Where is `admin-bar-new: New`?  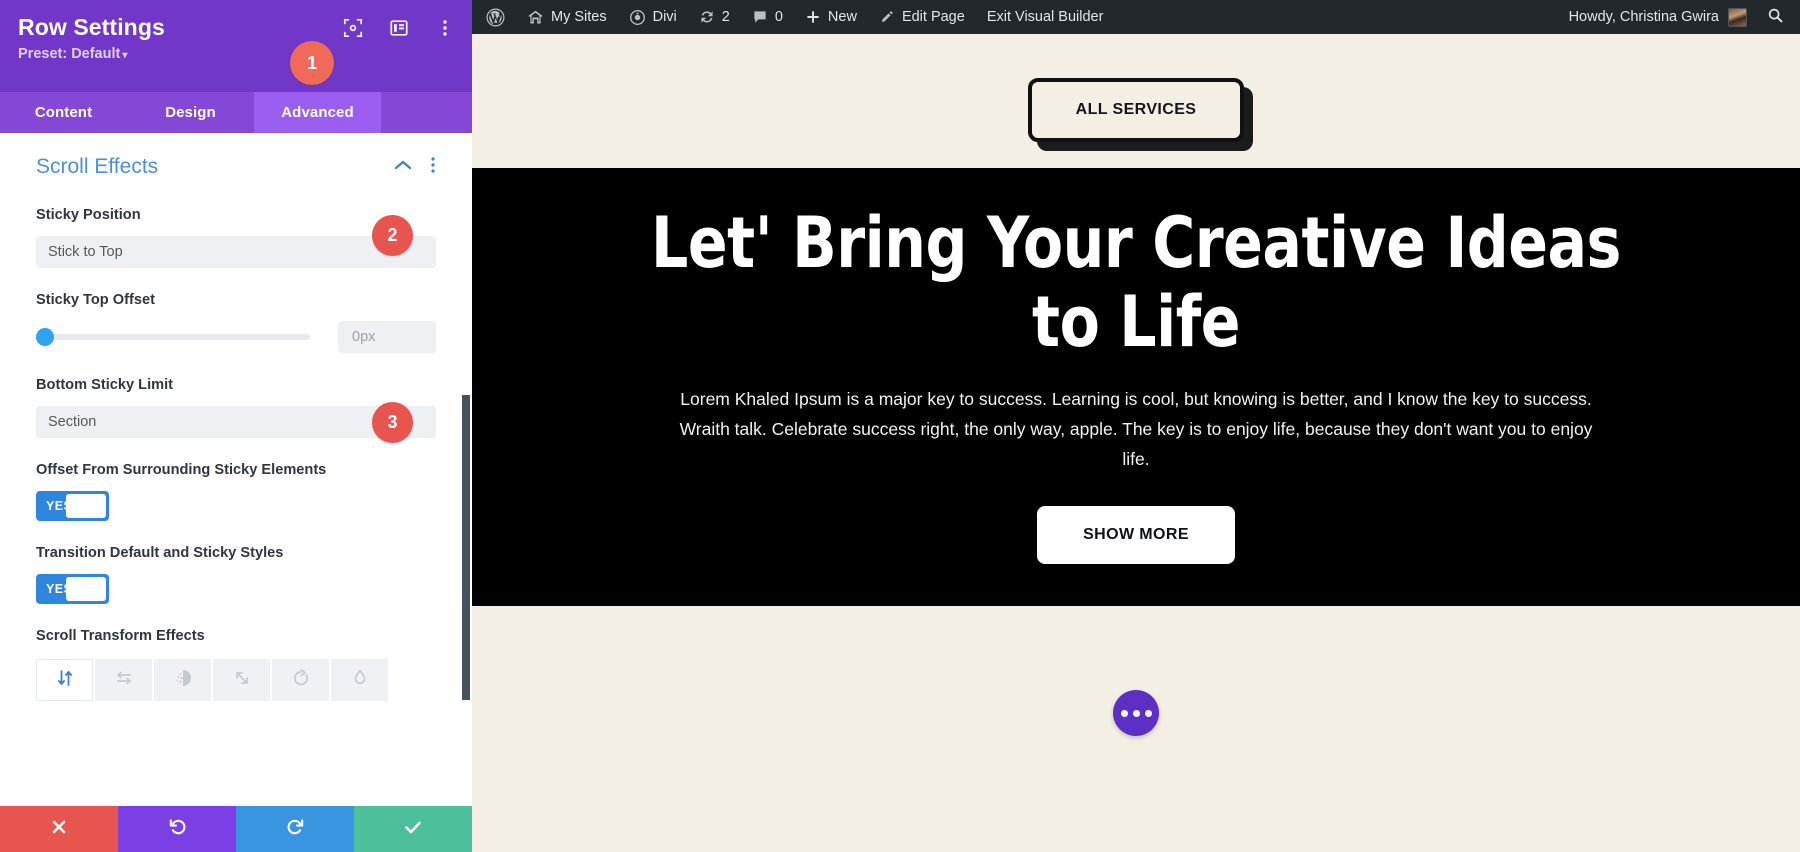
admin-bar-new: New is located at coordinates (831, 17).